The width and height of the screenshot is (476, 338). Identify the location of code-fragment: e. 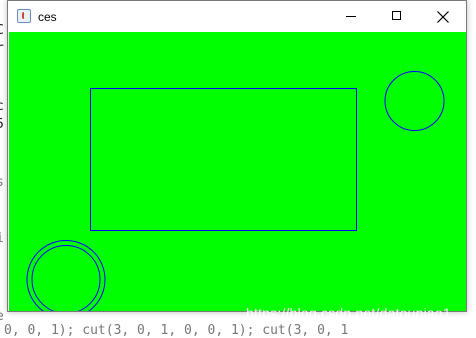
(2, 317).